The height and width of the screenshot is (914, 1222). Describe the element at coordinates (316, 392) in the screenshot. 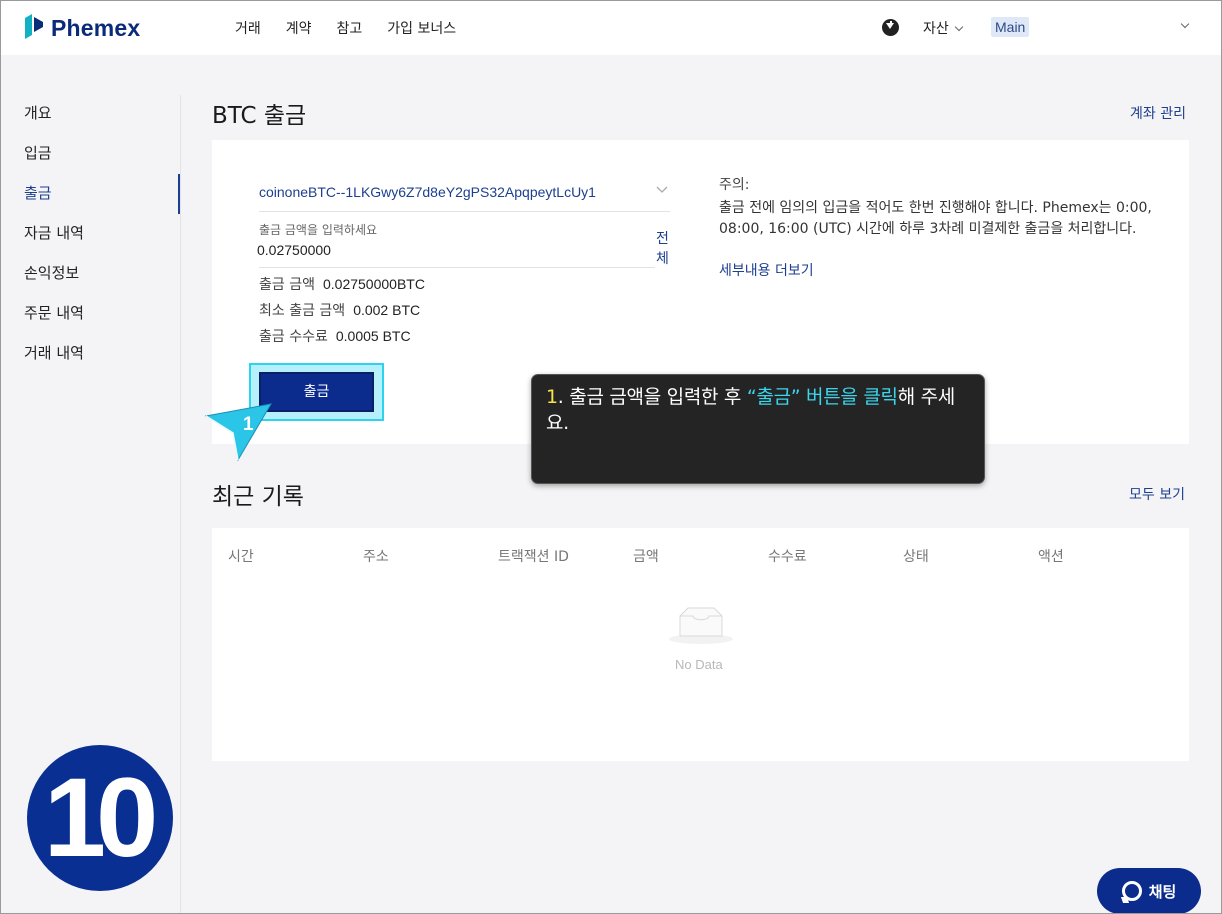

I see `withdraw-button: 출금` at that location.